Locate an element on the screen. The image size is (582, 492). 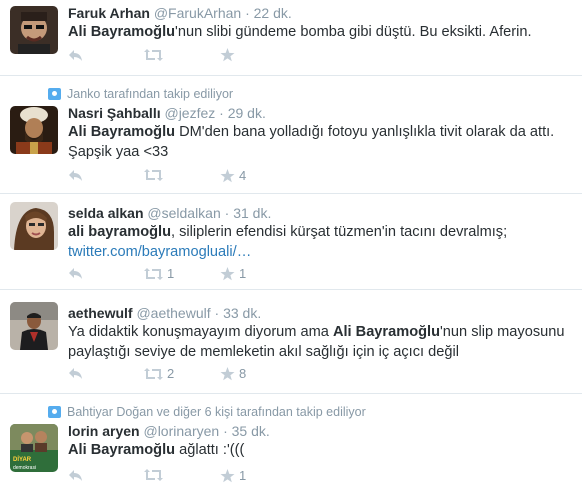
avatar-text-1: DİYAR is located at coordinates (22, 459).